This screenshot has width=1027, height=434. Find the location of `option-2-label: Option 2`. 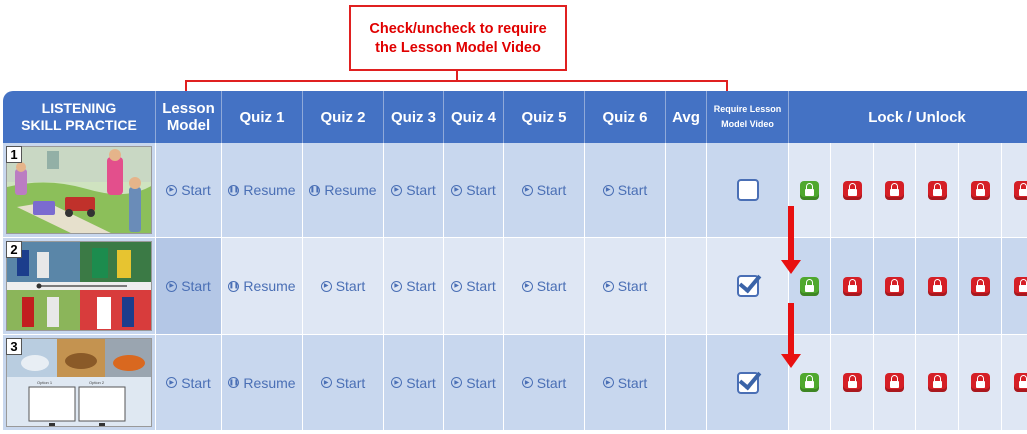

option-2-label: Option 2 is located at coordinates (97, 382).